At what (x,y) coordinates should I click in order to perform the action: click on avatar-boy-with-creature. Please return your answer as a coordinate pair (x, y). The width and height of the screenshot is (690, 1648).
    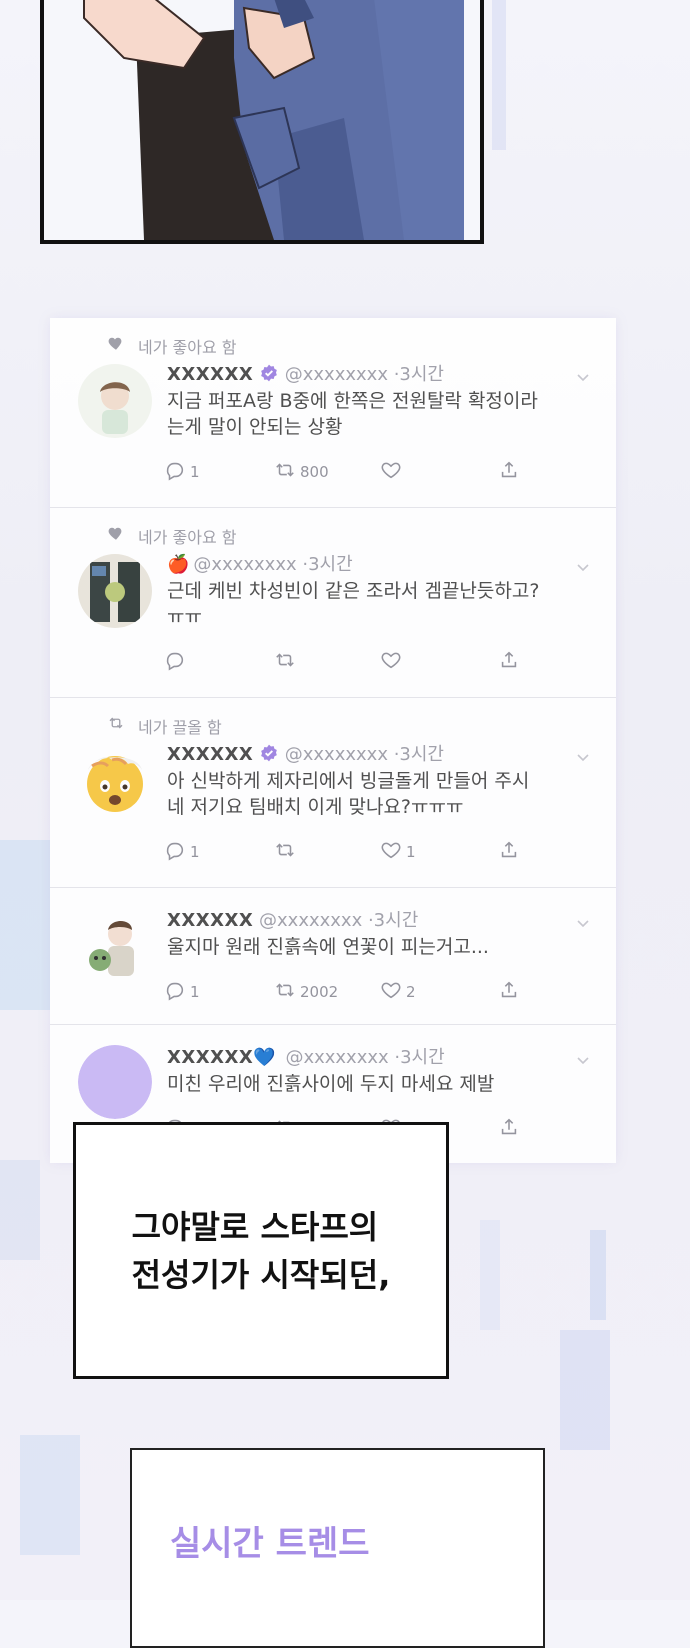
    Looking at the image, I should click on (115, 945).